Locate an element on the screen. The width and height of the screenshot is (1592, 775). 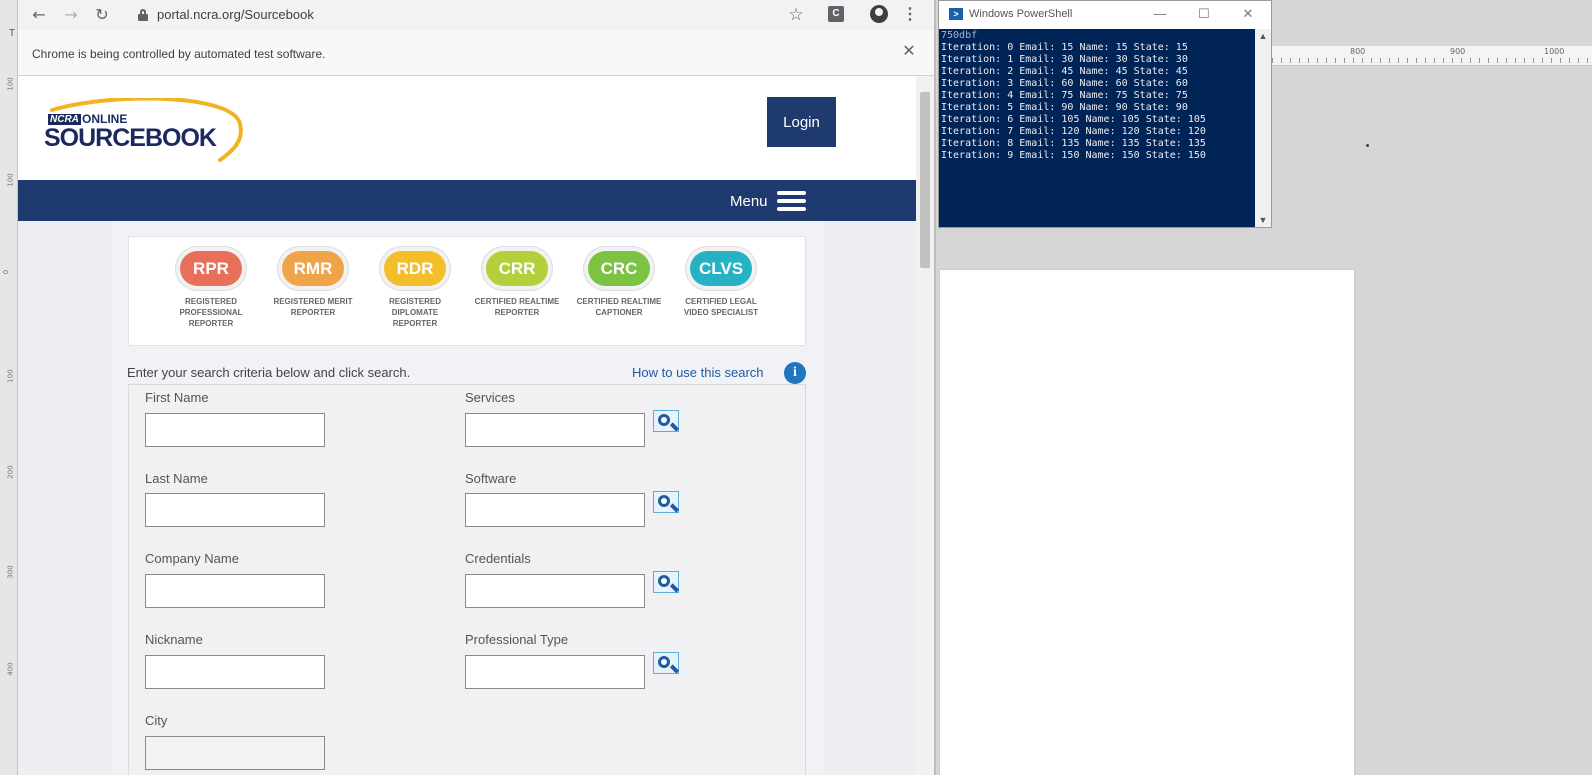
software-lookup-icon is located at coordinates (667, 504).